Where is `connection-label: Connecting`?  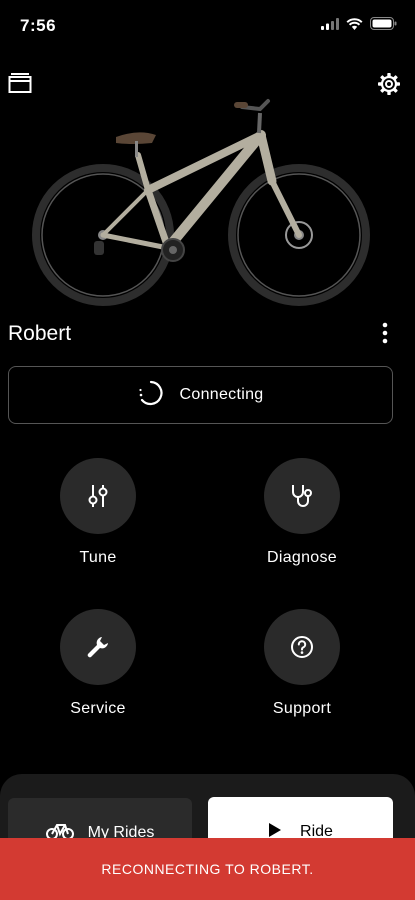 connection-label: Connecting is located at coordinates (221, 394).